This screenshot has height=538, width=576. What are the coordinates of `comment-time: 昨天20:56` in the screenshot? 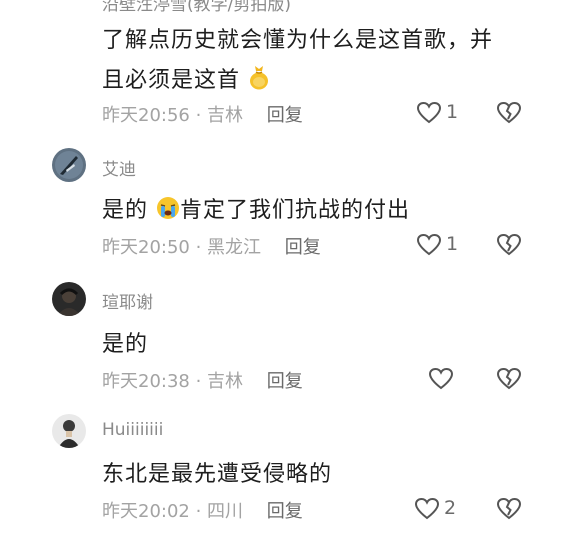 It's located at (146, 115).